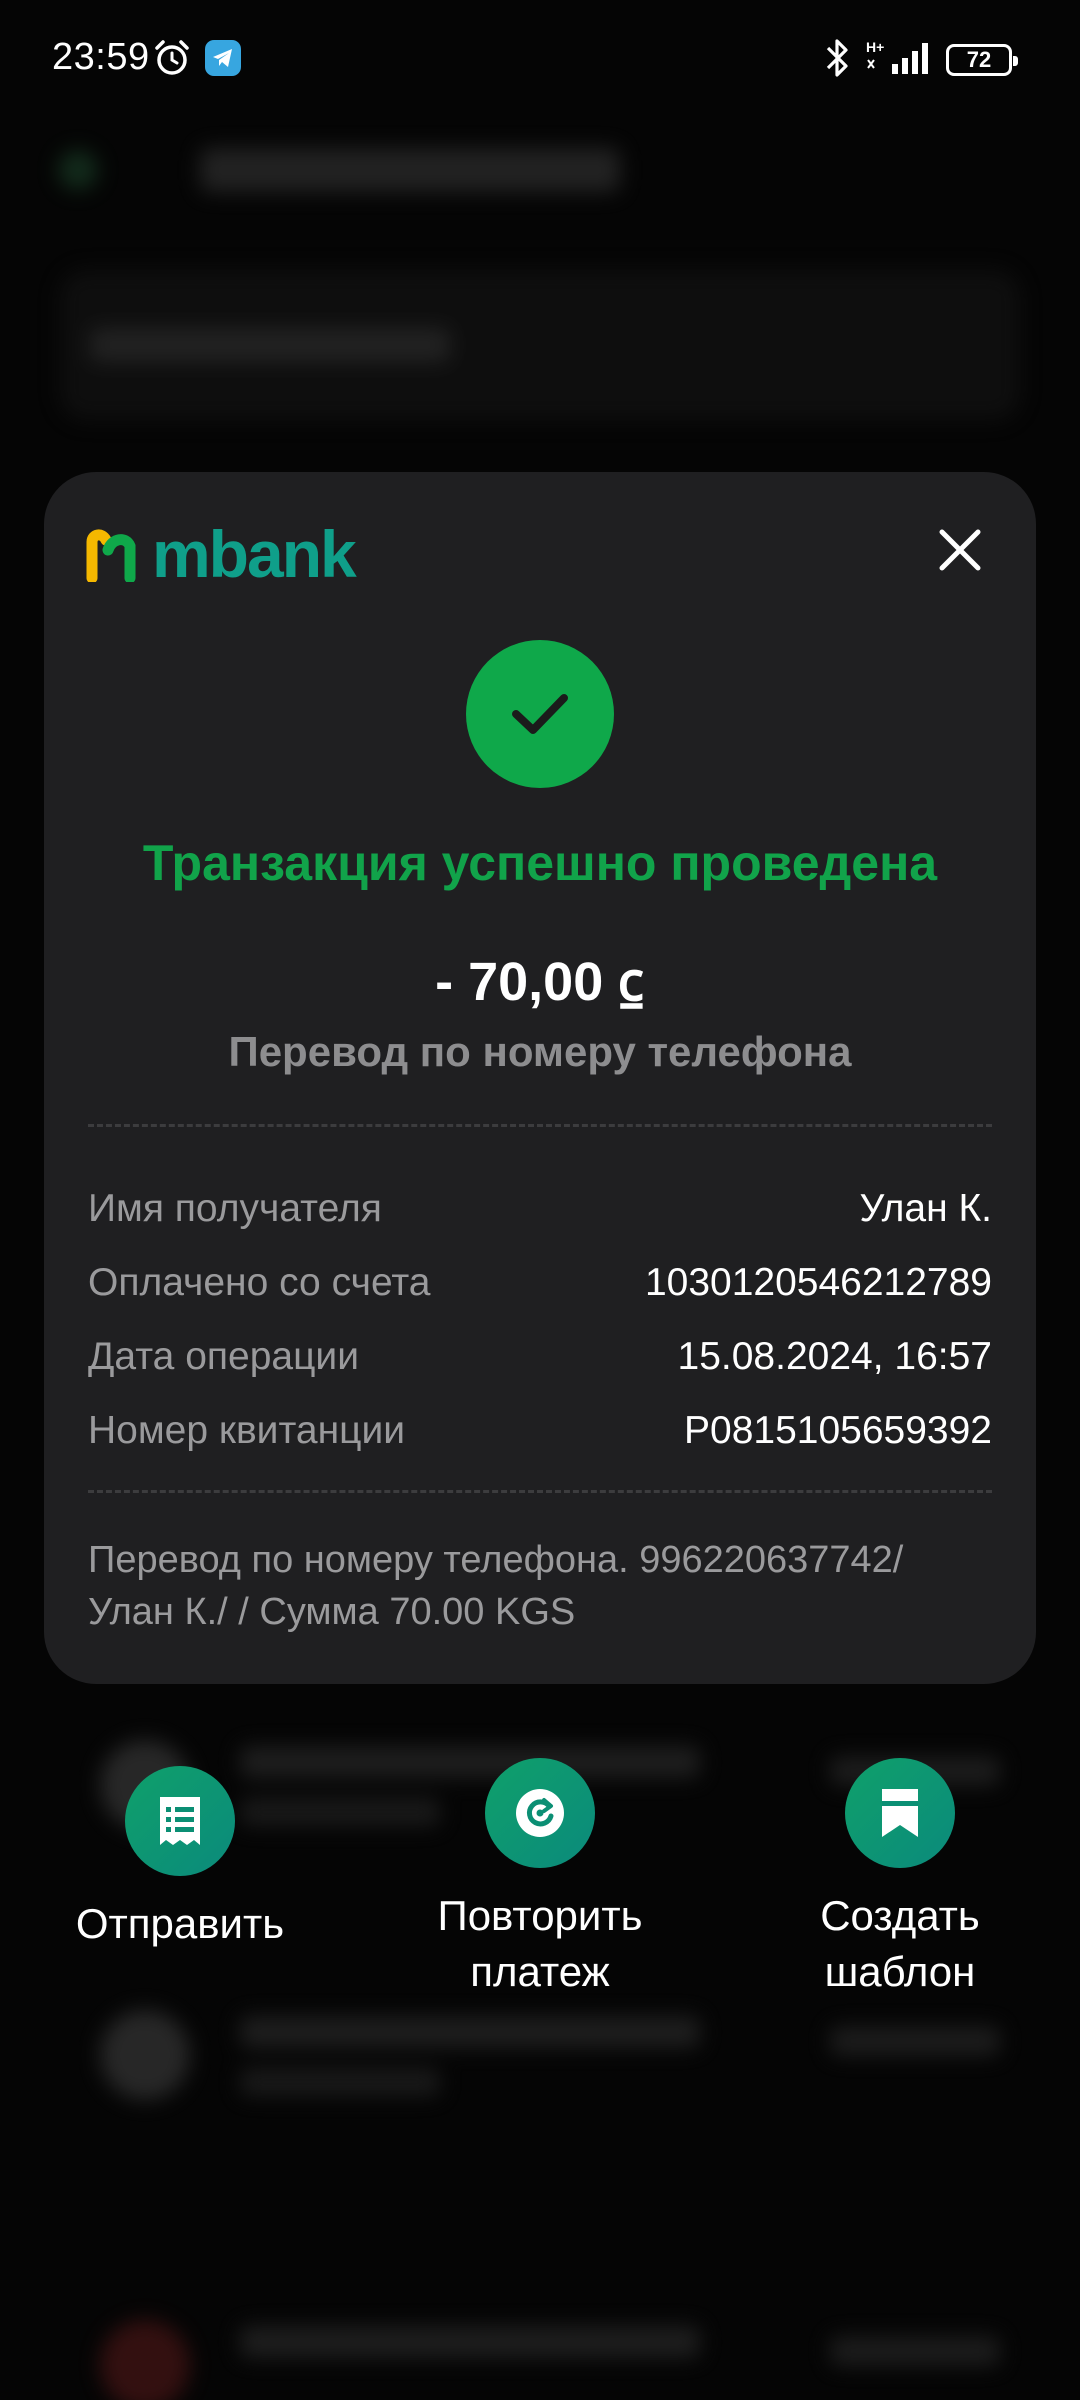 This screenshot has height=2400, width=1080. Describe the element at coordinates (223, 58) in the screenshot. I see `telegram-icon` at that location.